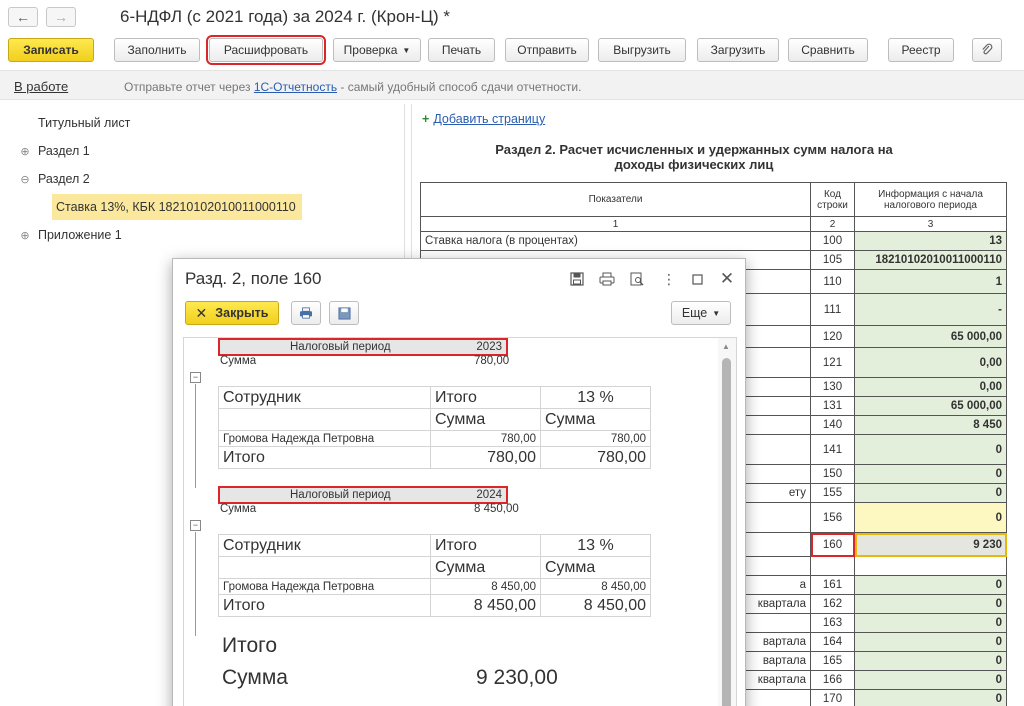 This screenshot has width=1024, height=706. I want to click on forward-arrow-icon: →, so click(61, 17).